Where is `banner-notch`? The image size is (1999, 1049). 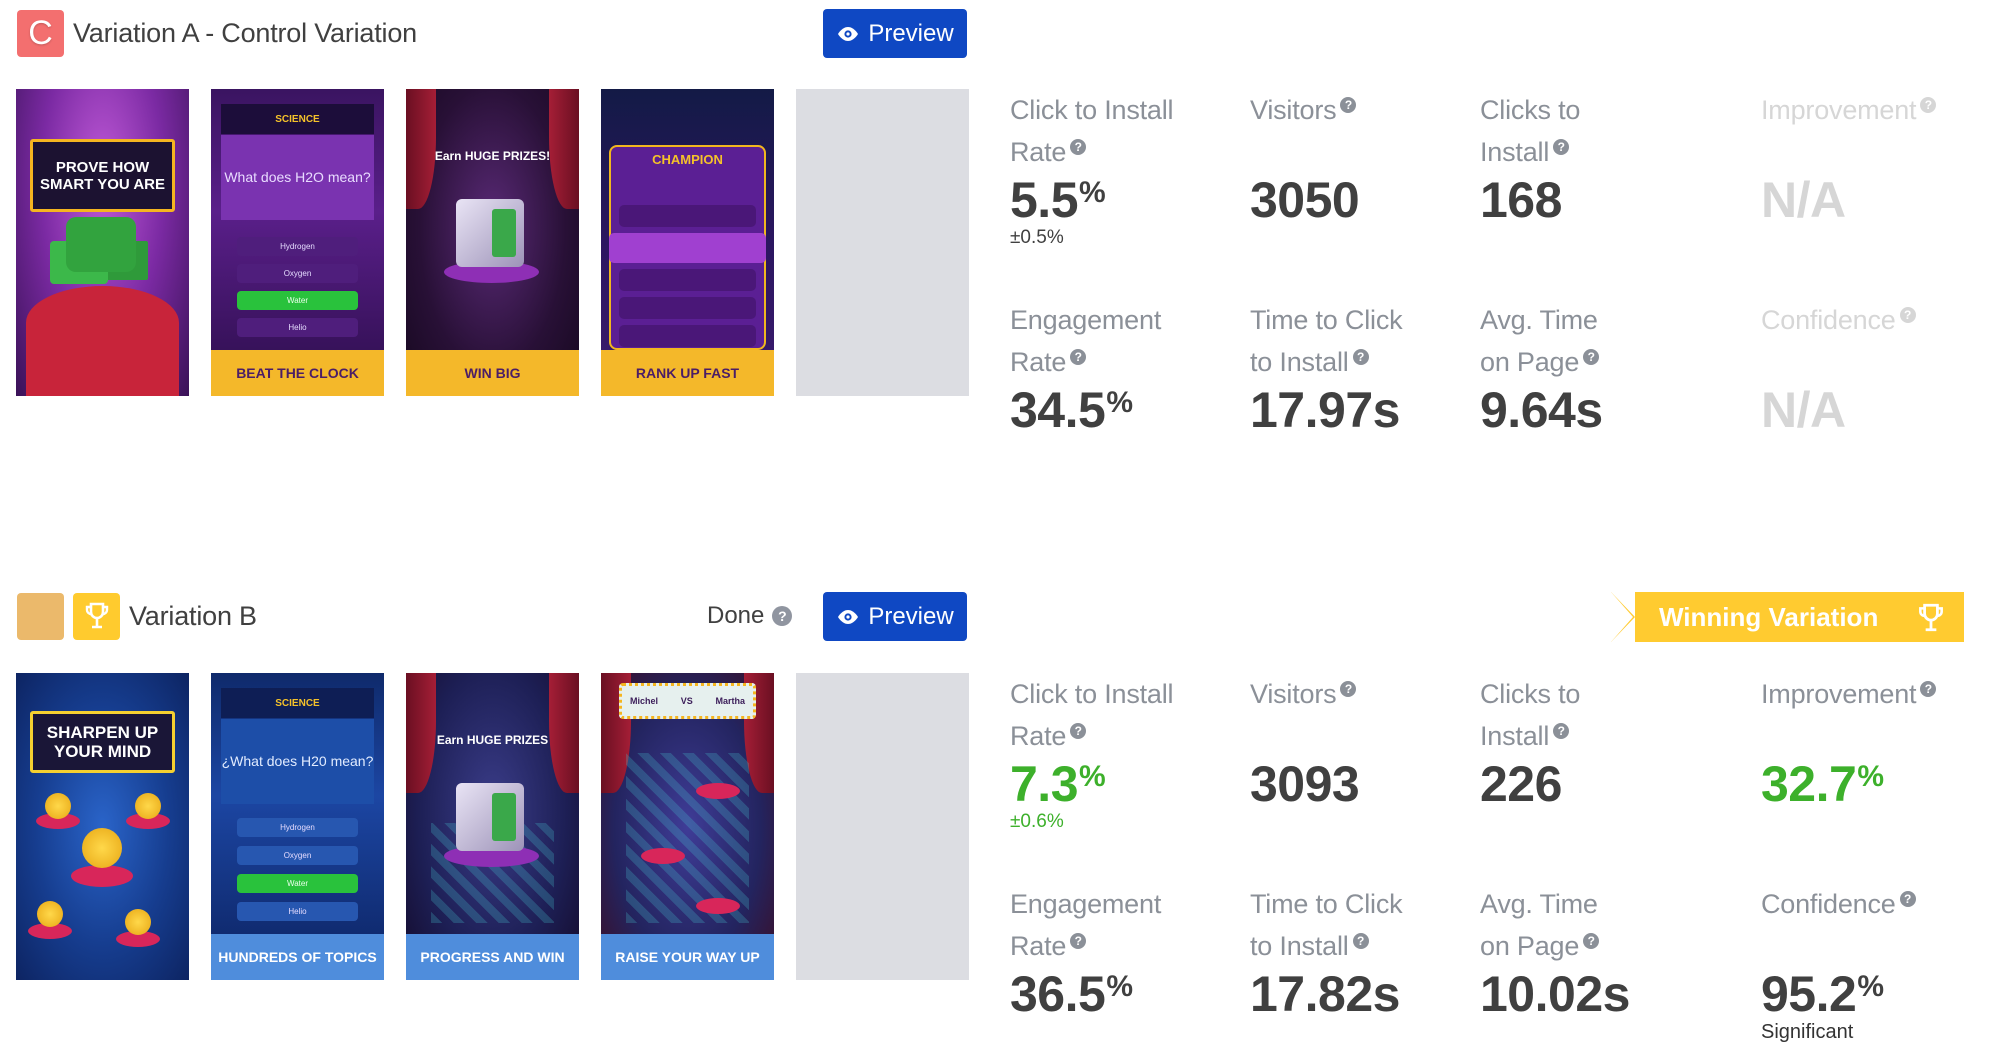
banner-notch is located at coordinates (1622, 617).